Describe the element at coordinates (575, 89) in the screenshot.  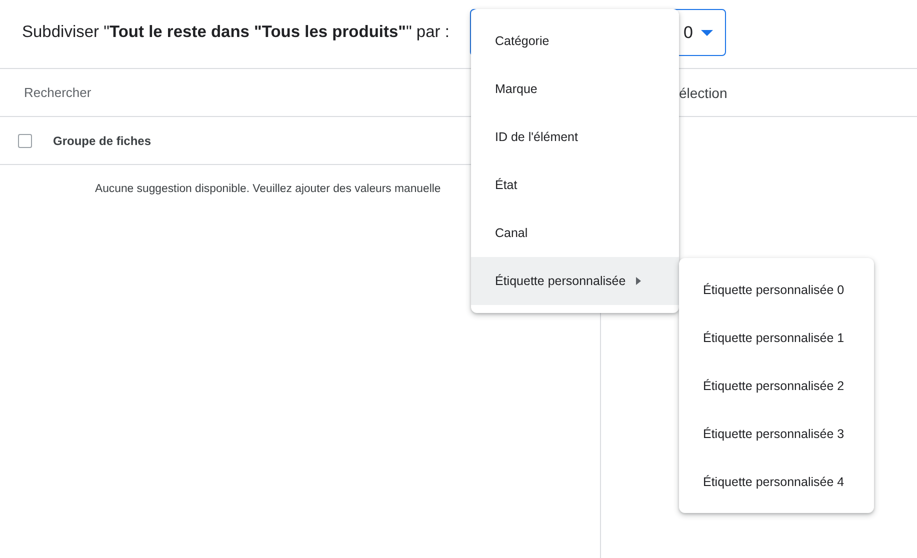
I see `menu-item: Marque` at that location.